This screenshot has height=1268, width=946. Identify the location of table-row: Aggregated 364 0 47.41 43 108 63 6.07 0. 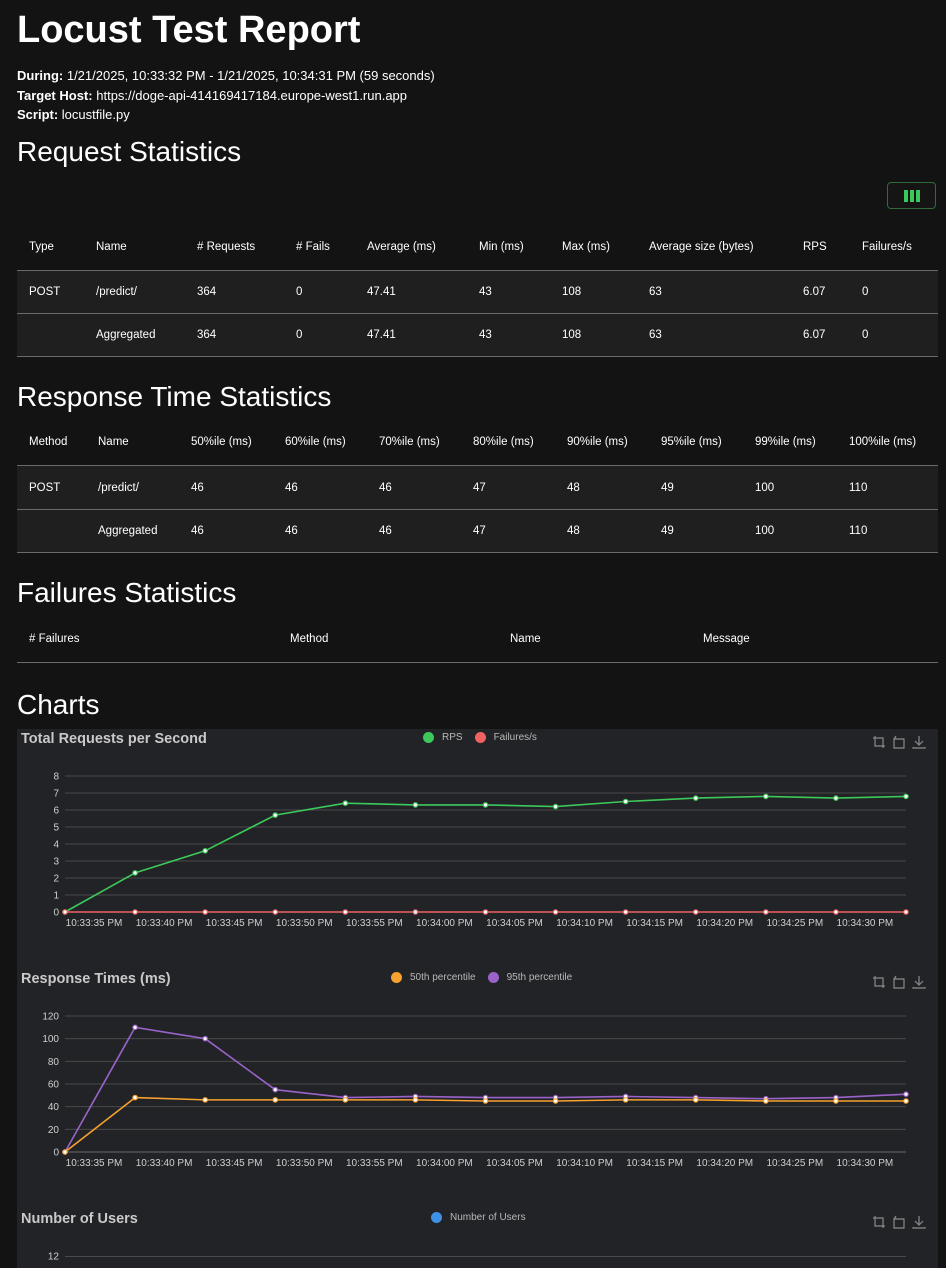
(477, 335).